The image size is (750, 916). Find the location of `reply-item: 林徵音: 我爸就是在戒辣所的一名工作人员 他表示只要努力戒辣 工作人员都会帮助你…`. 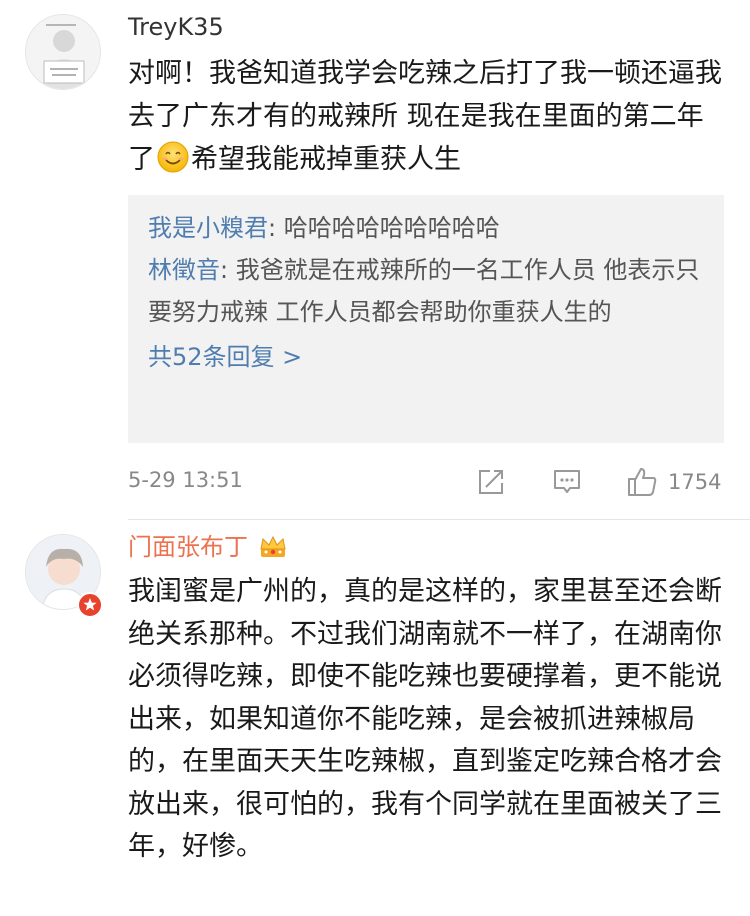

reply-item: 林徵音: 我爸就是在戒辣所的一名工作人员 他表示只要努力戒辣 工作人员都会帮助你… is located at coordinates (426, 291).